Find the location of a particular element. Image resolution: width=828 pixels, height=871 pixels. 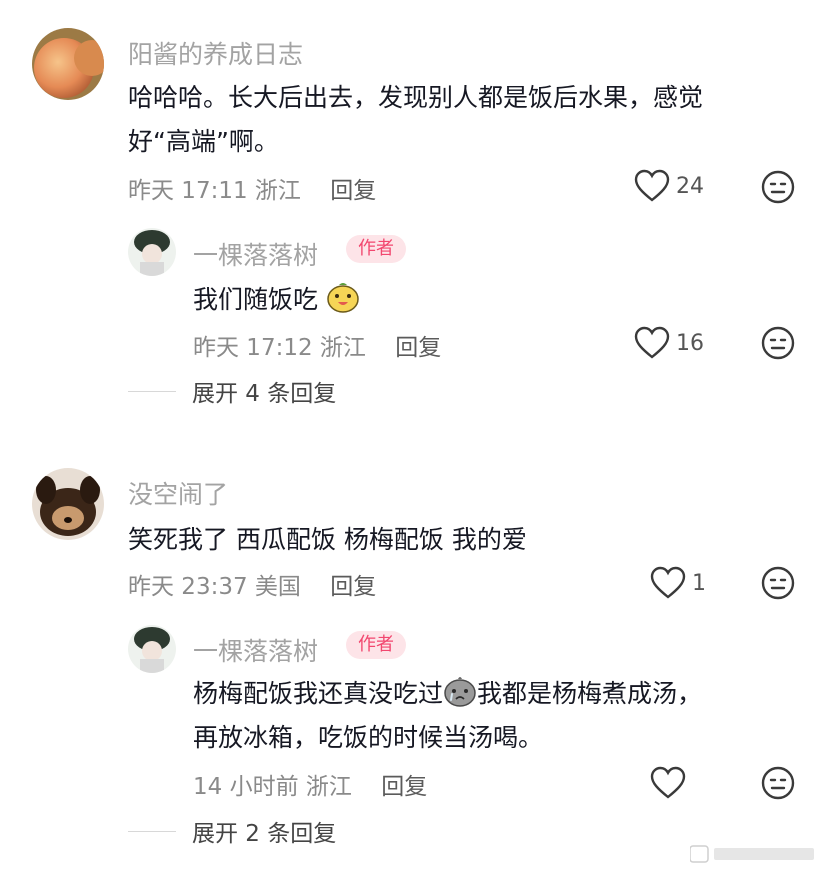

crying-emoji is located at coordinates (460, 692).